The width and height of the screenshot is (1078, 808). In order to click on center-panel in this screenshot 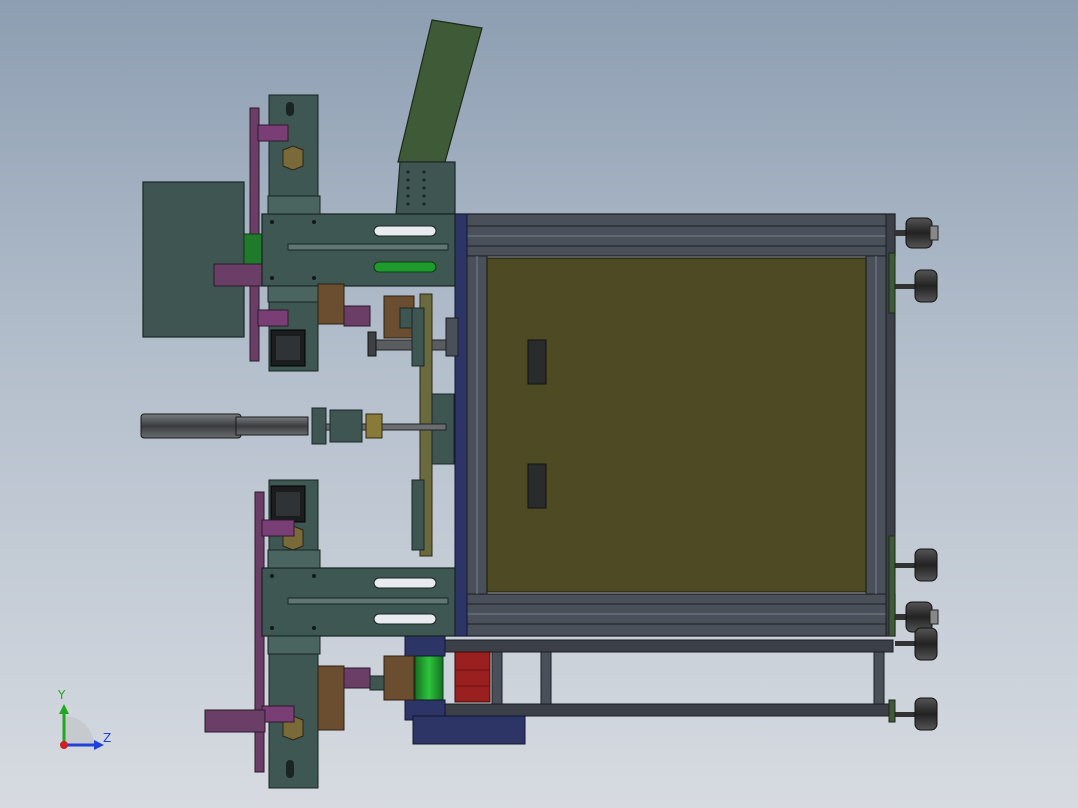, I will do `click(676, 425)`.